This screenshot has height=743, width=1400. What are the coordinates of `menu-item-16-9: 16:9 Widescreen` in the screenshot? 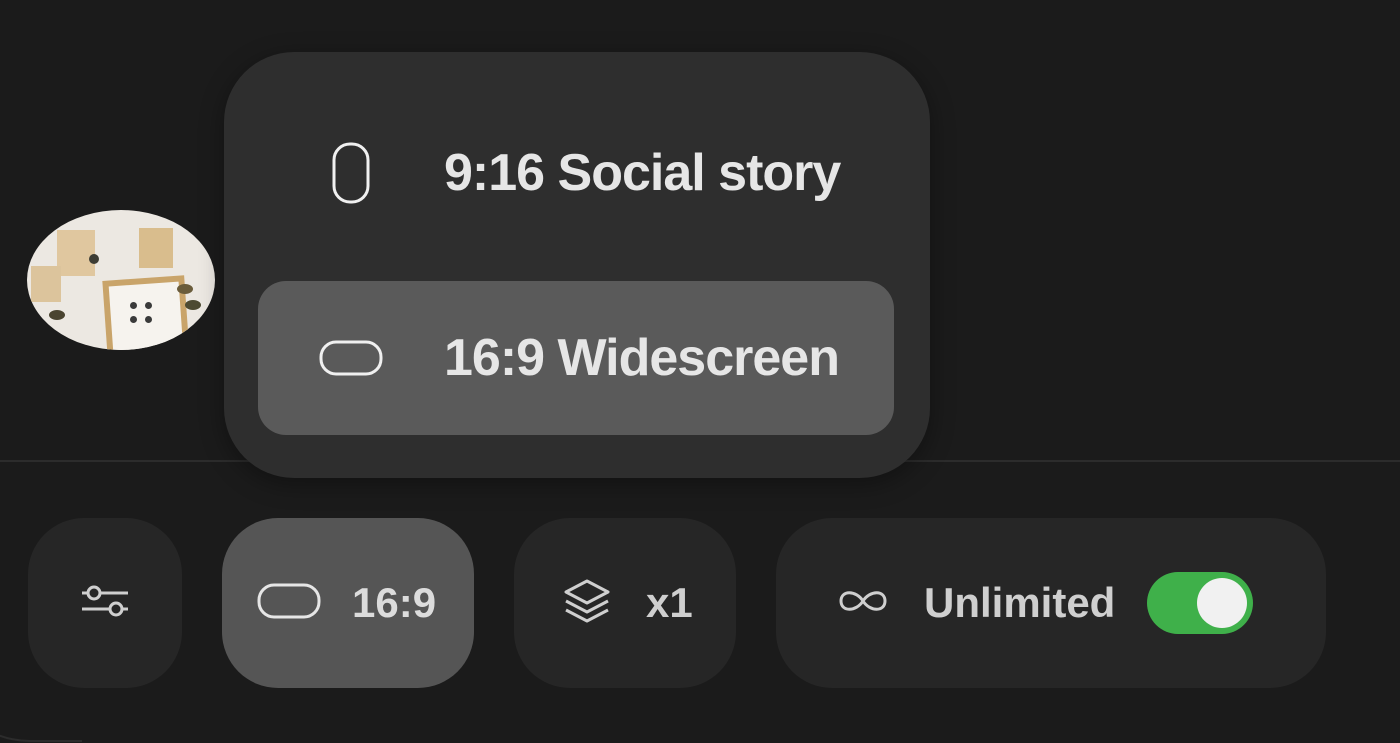 It's located at (576, 358).